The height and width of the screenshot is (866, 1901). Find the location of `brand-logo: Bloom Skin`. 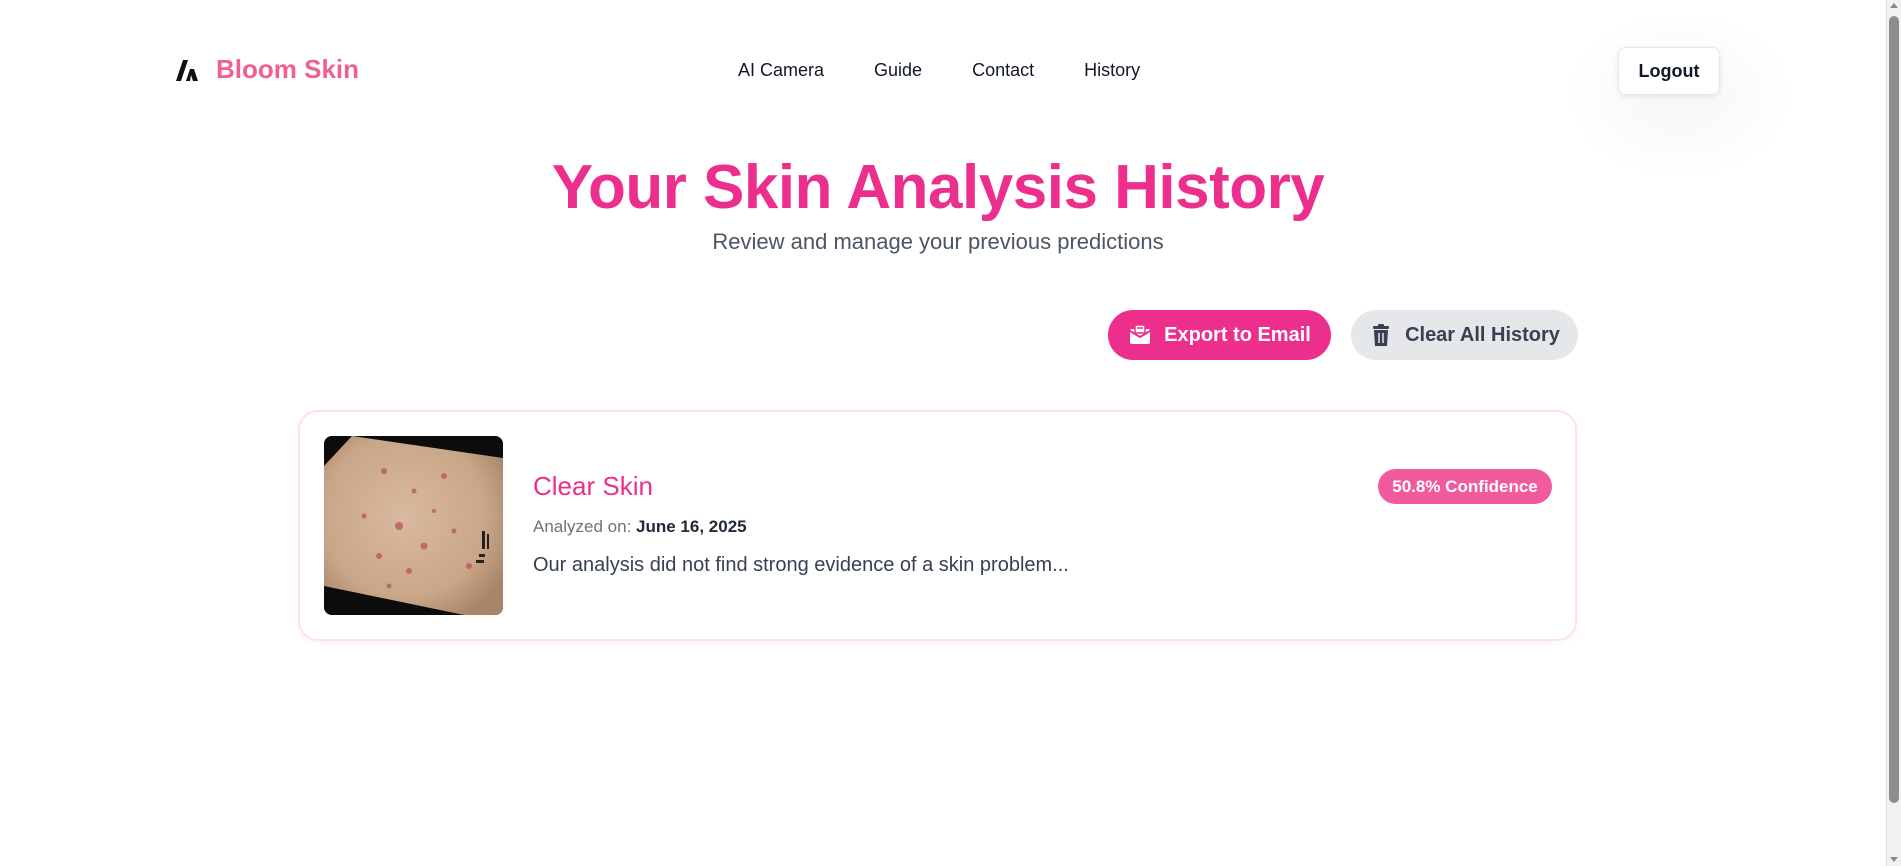

brand-logo: Bloom Skin is located at coordinates (266, 69).